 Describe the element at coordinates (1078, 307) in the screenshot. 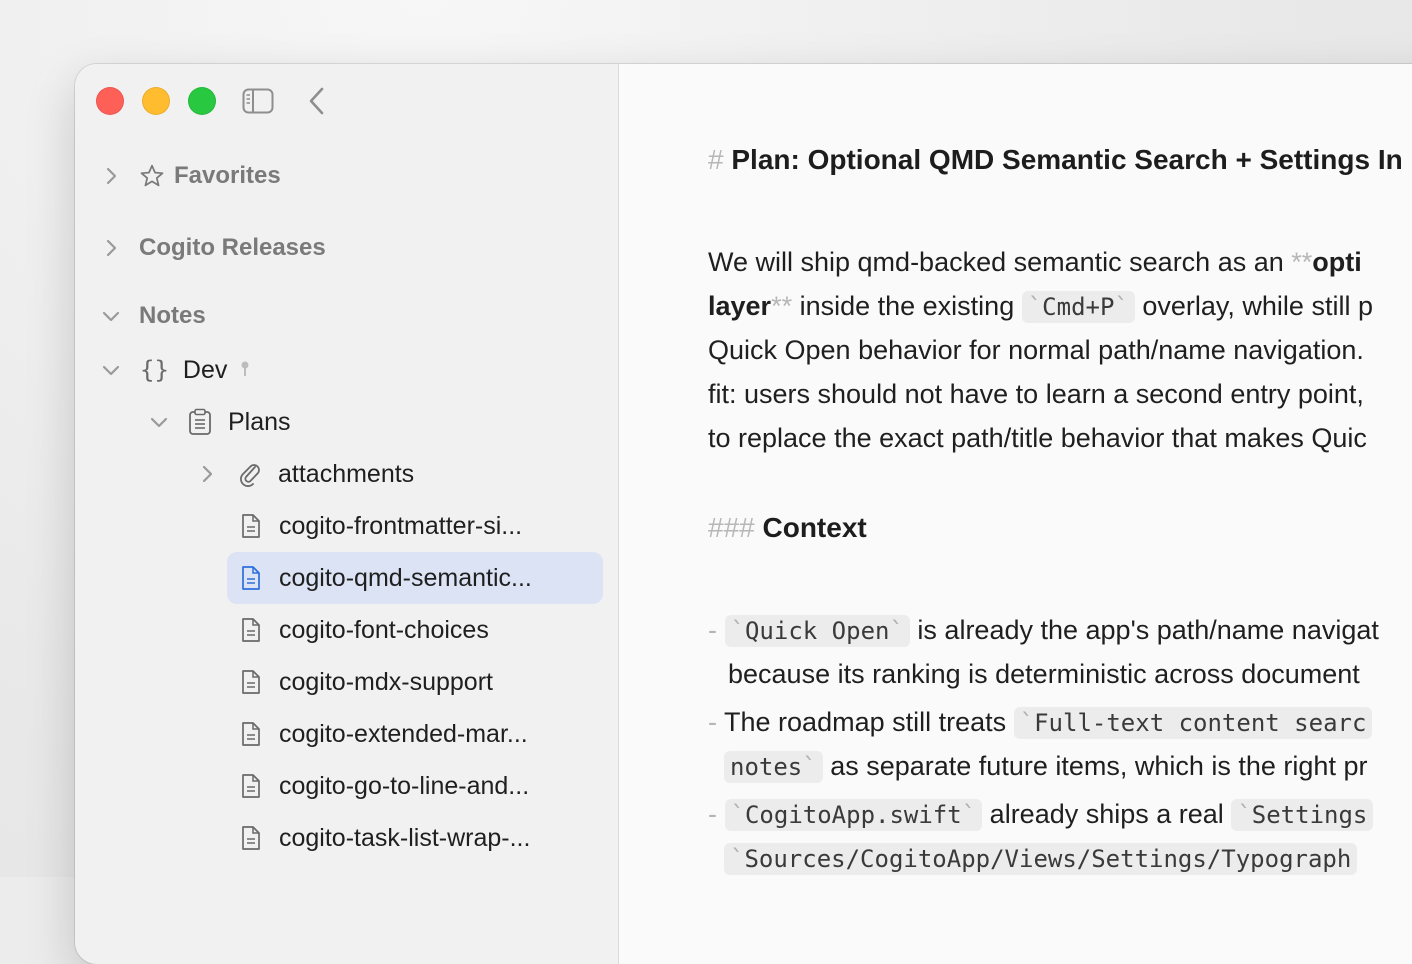

I see `inline-code: `Cmd+P`` at that location.